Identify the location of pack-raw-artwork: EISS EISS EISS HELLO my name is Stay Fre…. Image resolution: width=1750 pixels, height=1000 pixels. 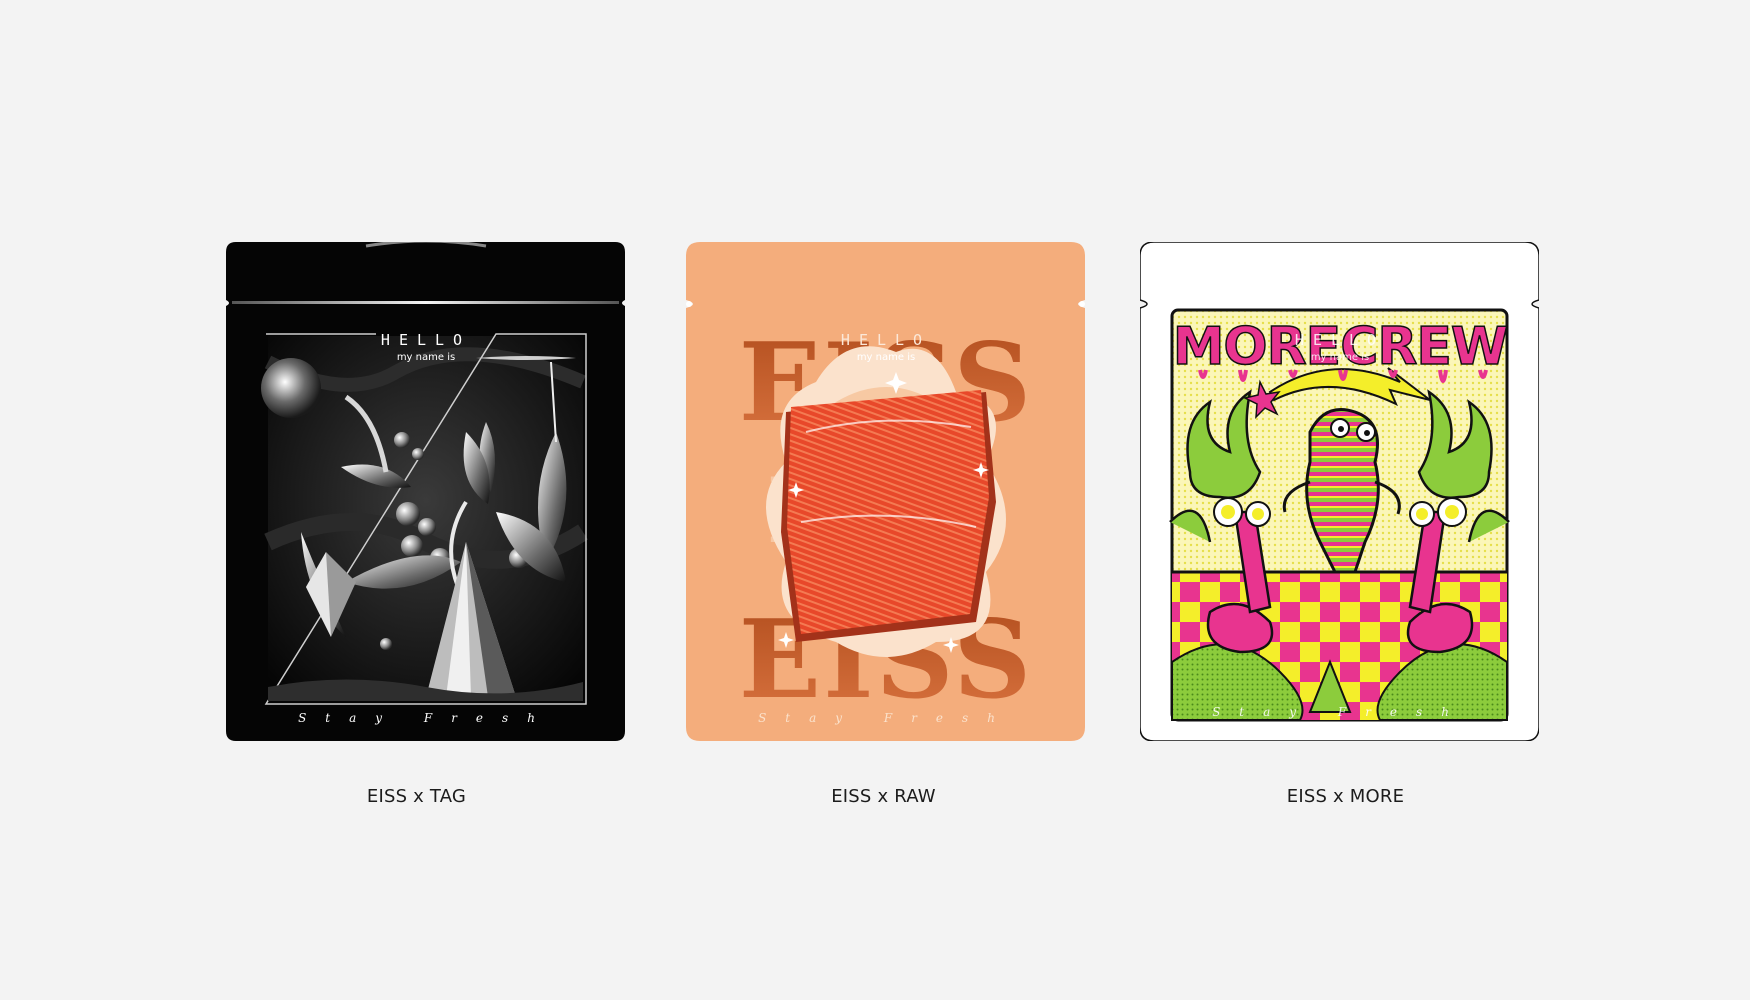
(885, 491).